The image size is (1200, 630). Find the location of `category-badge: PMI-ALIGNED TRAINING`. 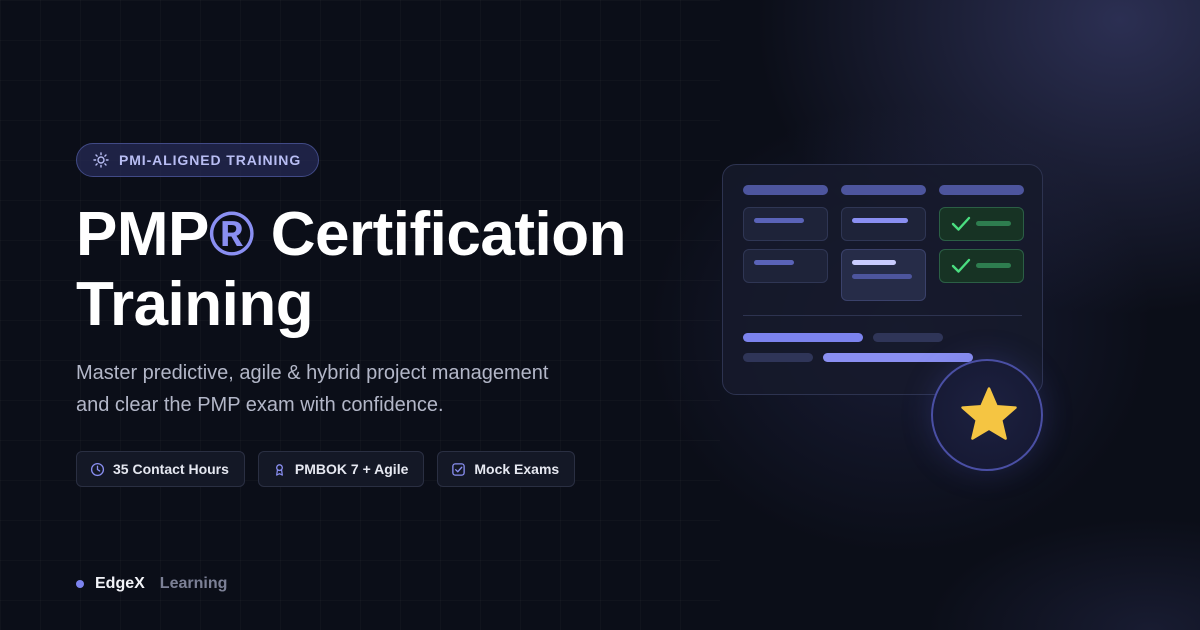

category-badge: PMI-ALIGNED TRAINING is located at coordinates (198, 160).